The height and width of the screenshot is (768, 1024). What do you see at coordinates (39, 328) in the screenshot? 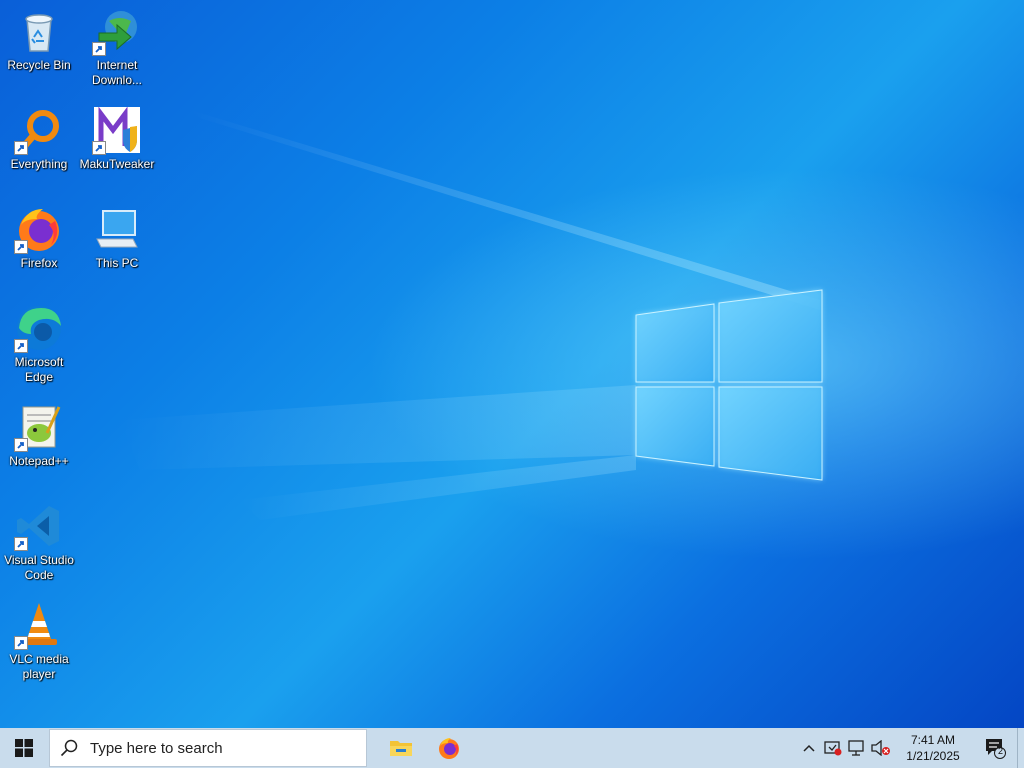
I see `edge-icon` at bounding box center [39, 328].